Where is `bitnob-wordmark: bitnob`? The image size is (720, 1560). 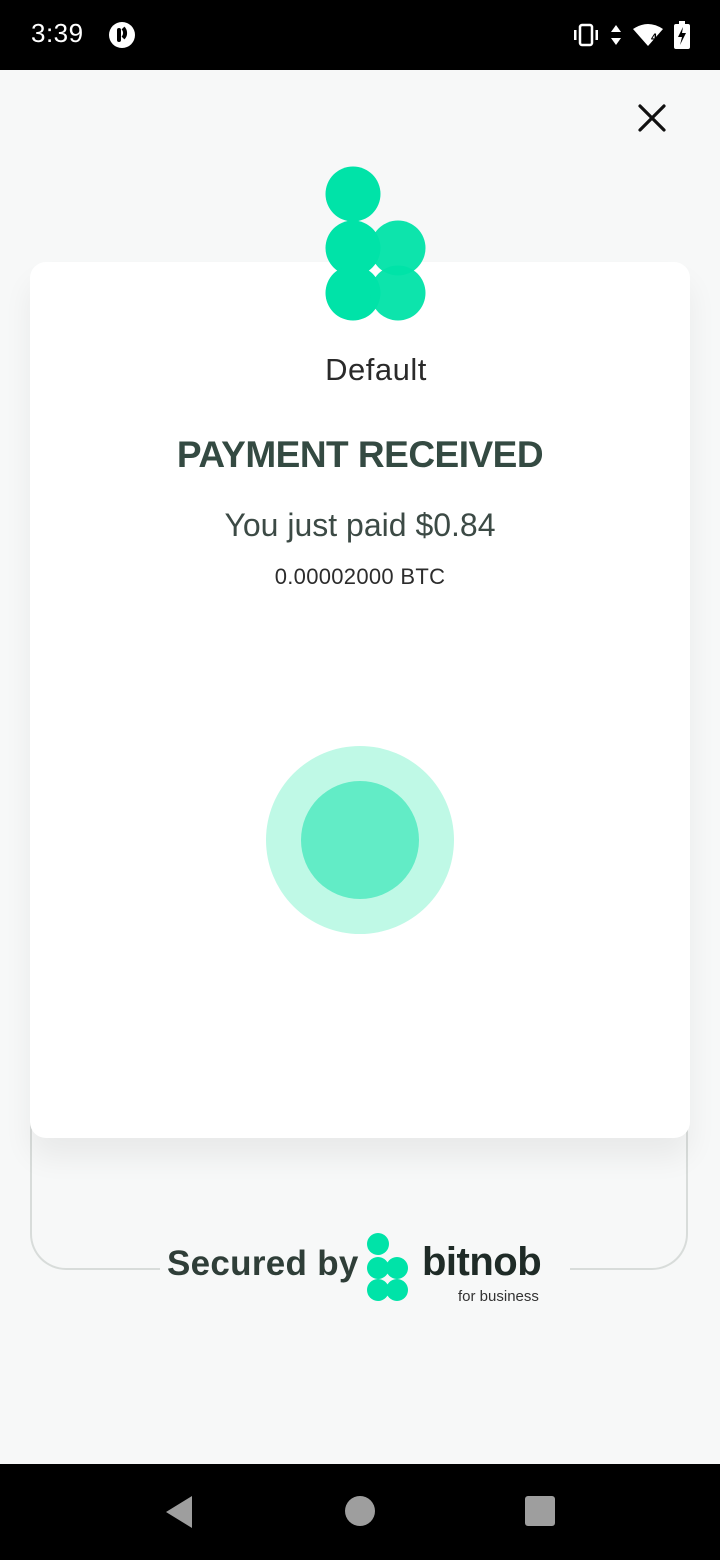 bitnob-wordmark: bitnob is located at coordinates (482, 1262).